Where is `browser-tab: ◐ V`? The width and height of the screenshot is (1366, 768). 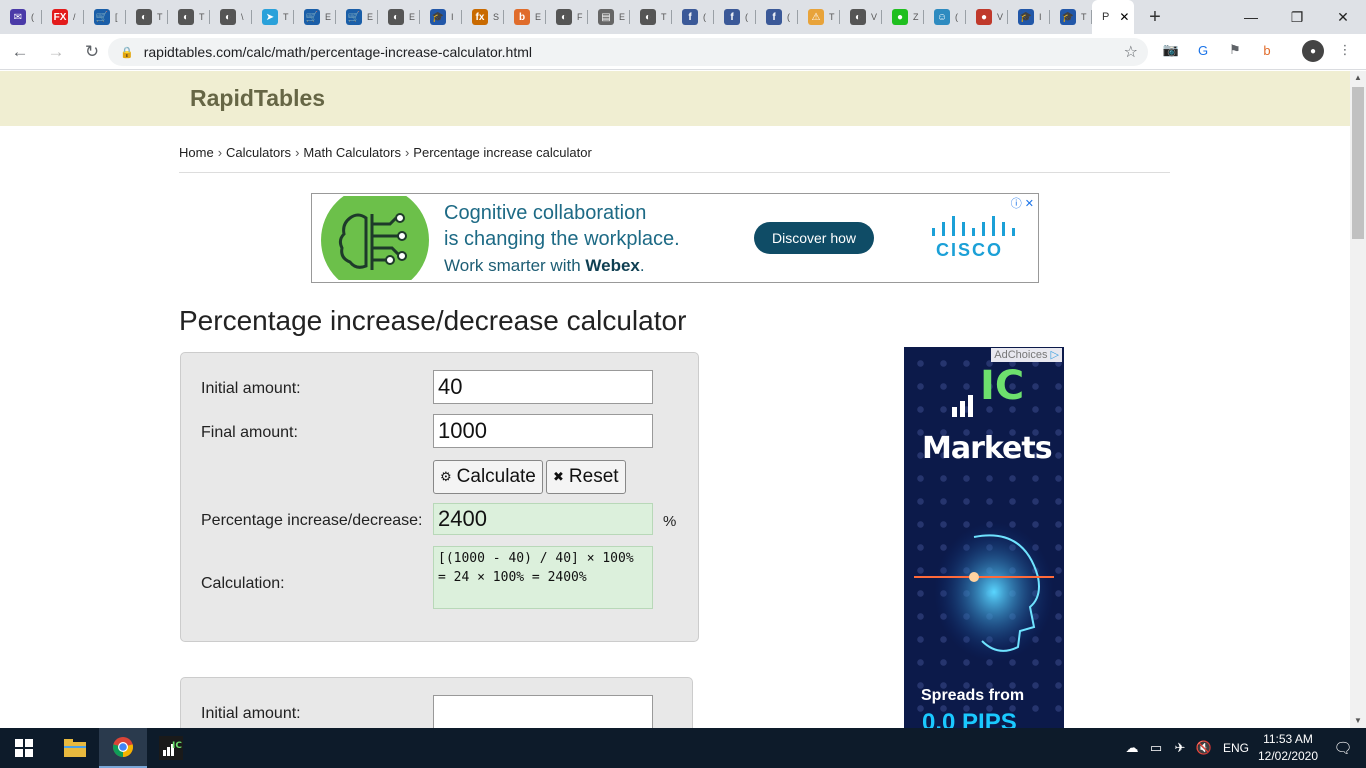
browser-tab: ◐ V is located at coordinates (861, 17).